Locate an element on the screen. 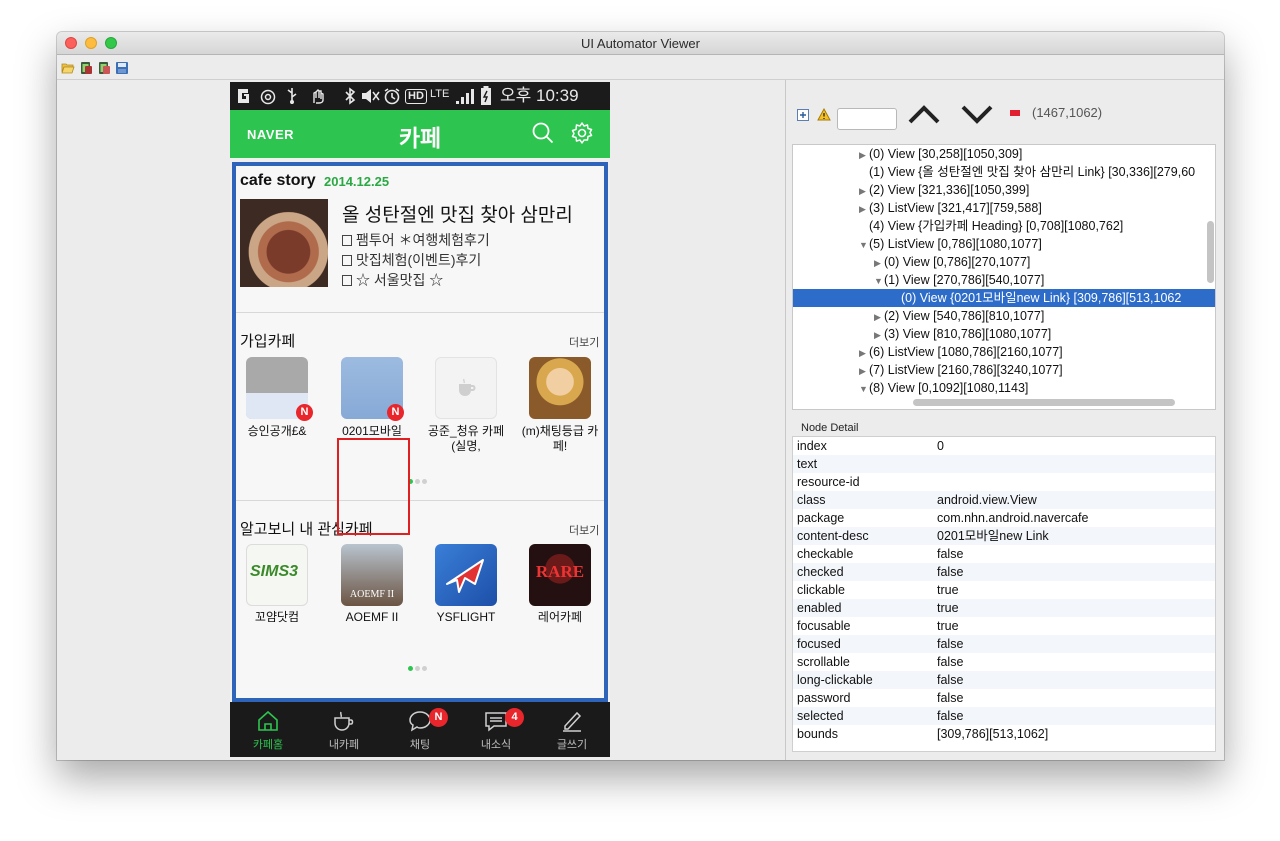 This screenshot has height=841, width=1280. tab-chat: N 채팅 is located at coordinates (420, 729).